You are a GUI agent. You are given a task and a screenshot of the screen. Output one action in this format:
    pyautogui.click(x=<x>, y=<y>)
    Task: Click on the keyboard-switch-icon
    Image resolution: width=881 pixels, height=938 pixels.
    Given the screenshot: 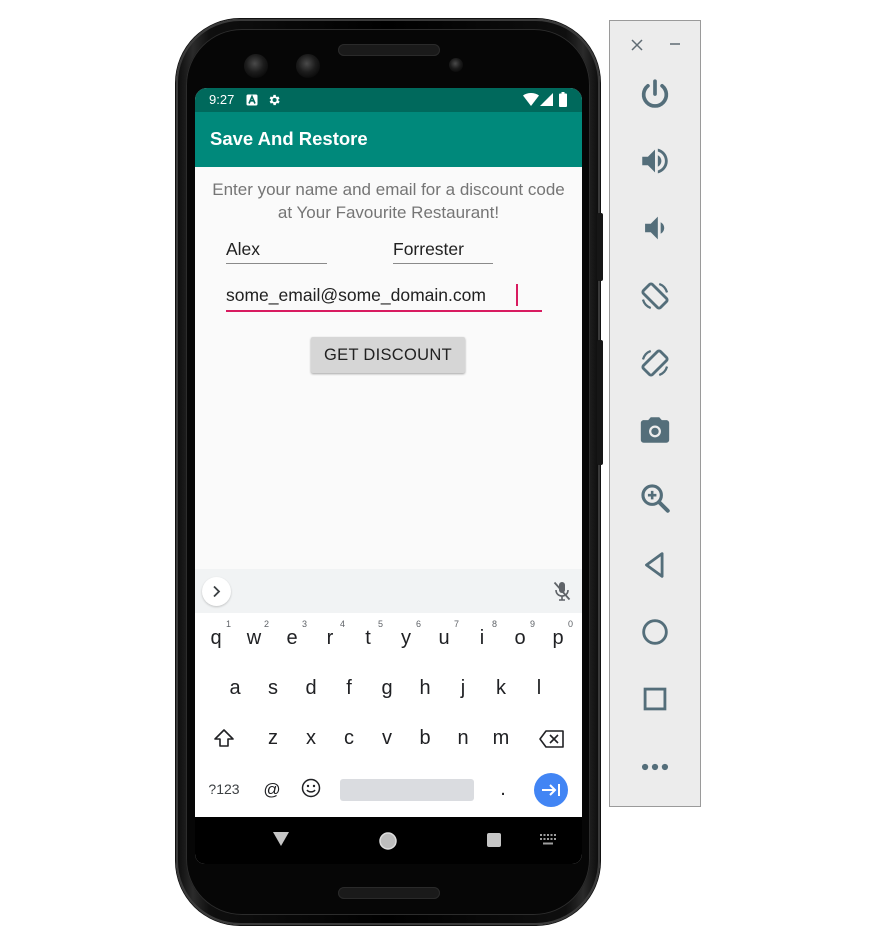 What is the action you would take?
    pyautogui.click(x=548, y=840)
    